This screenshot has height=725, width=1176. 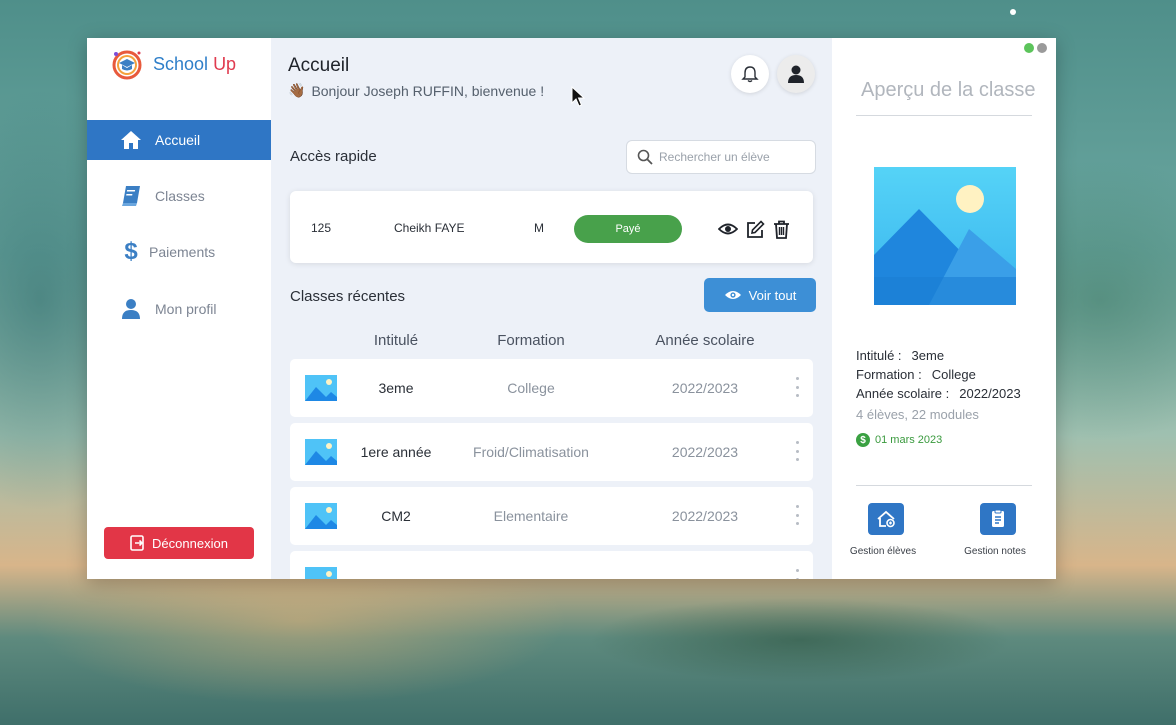 I want to click on sidebar-item-label: Paiements, so click(x=182, y=252).